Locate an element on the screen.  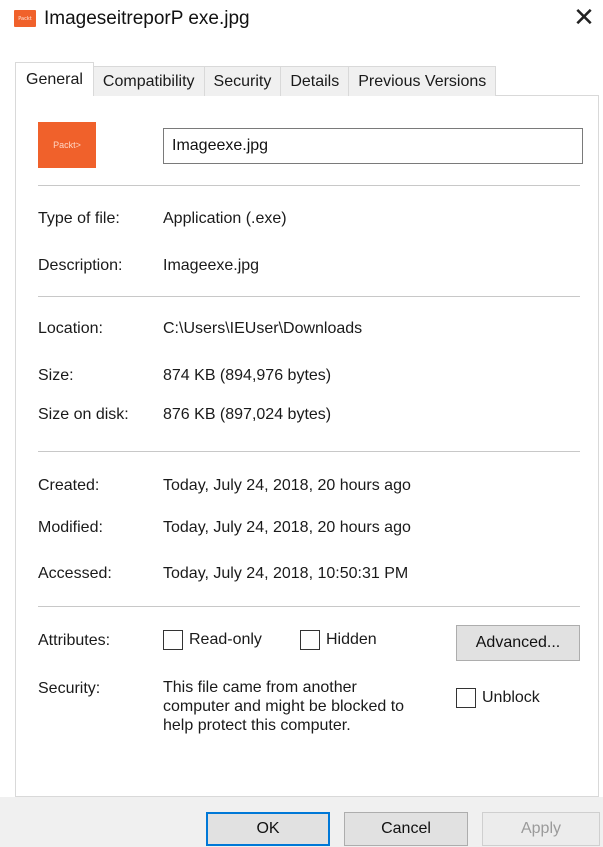
unblock-checkbox: Unblock is located at coordinates (498, 698).